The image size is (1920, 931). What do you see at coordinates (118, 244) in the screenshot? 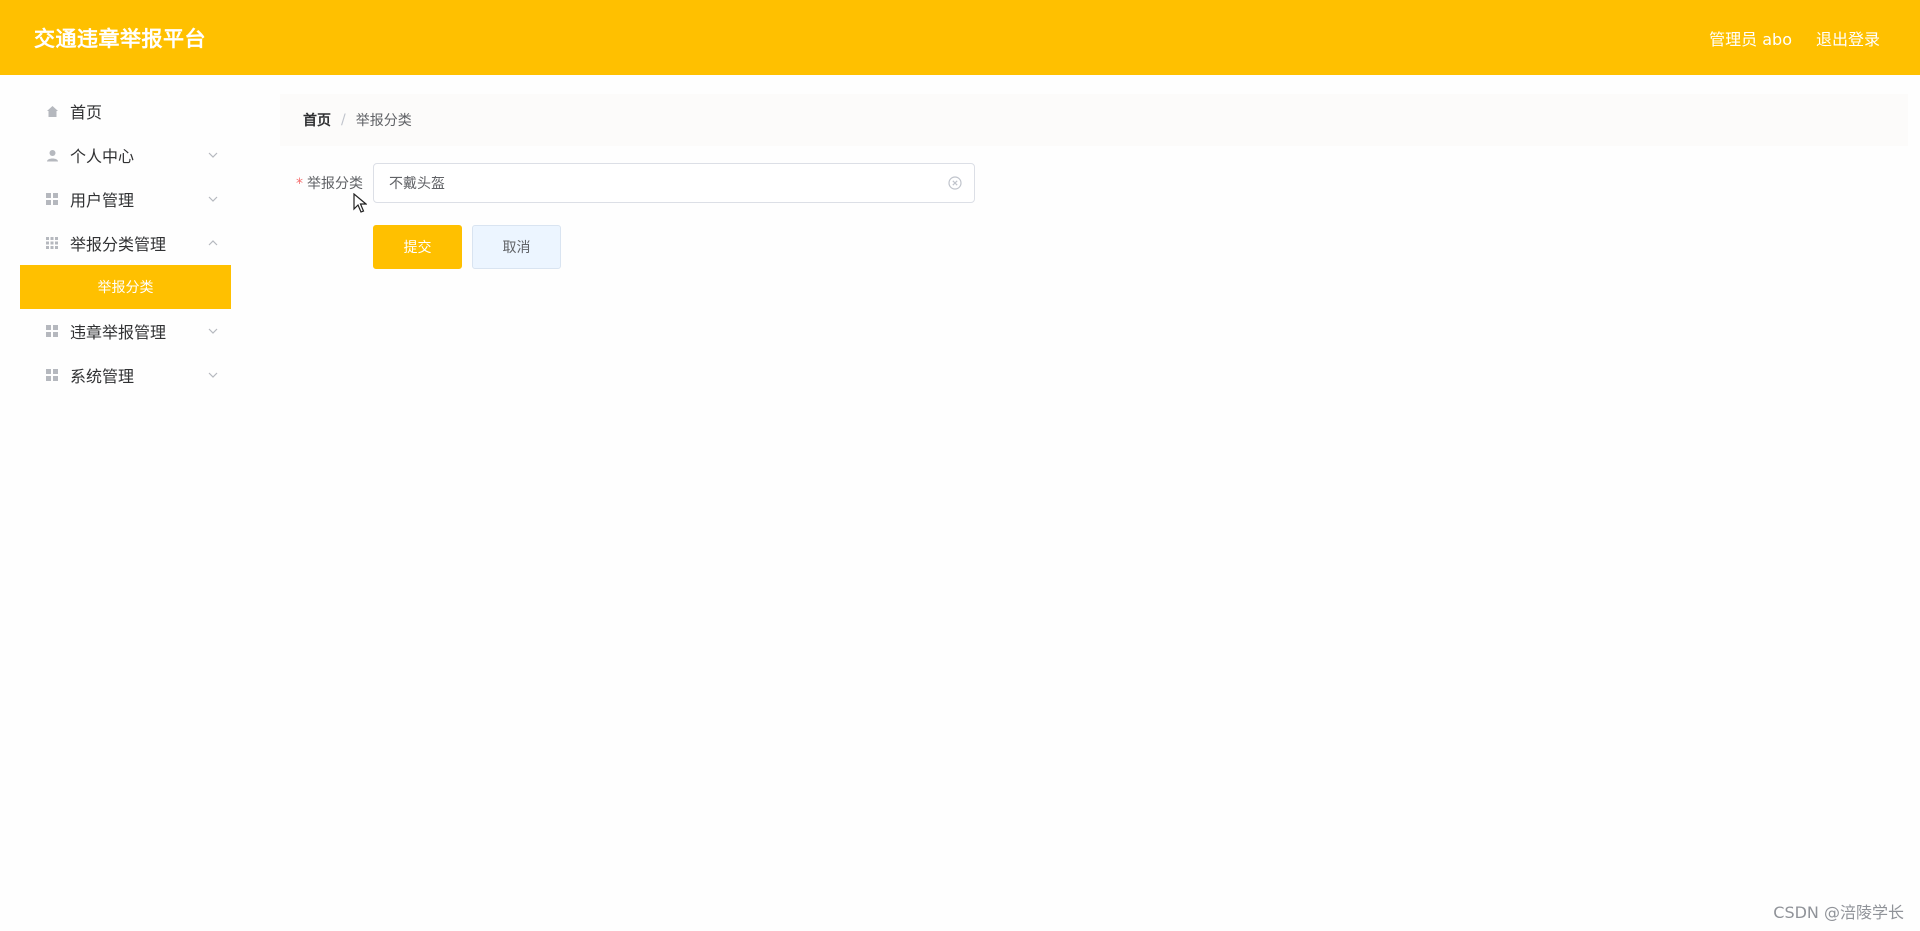
I see `sidebar-item-label: 举报分类管理` at bounding box center [118, 244].